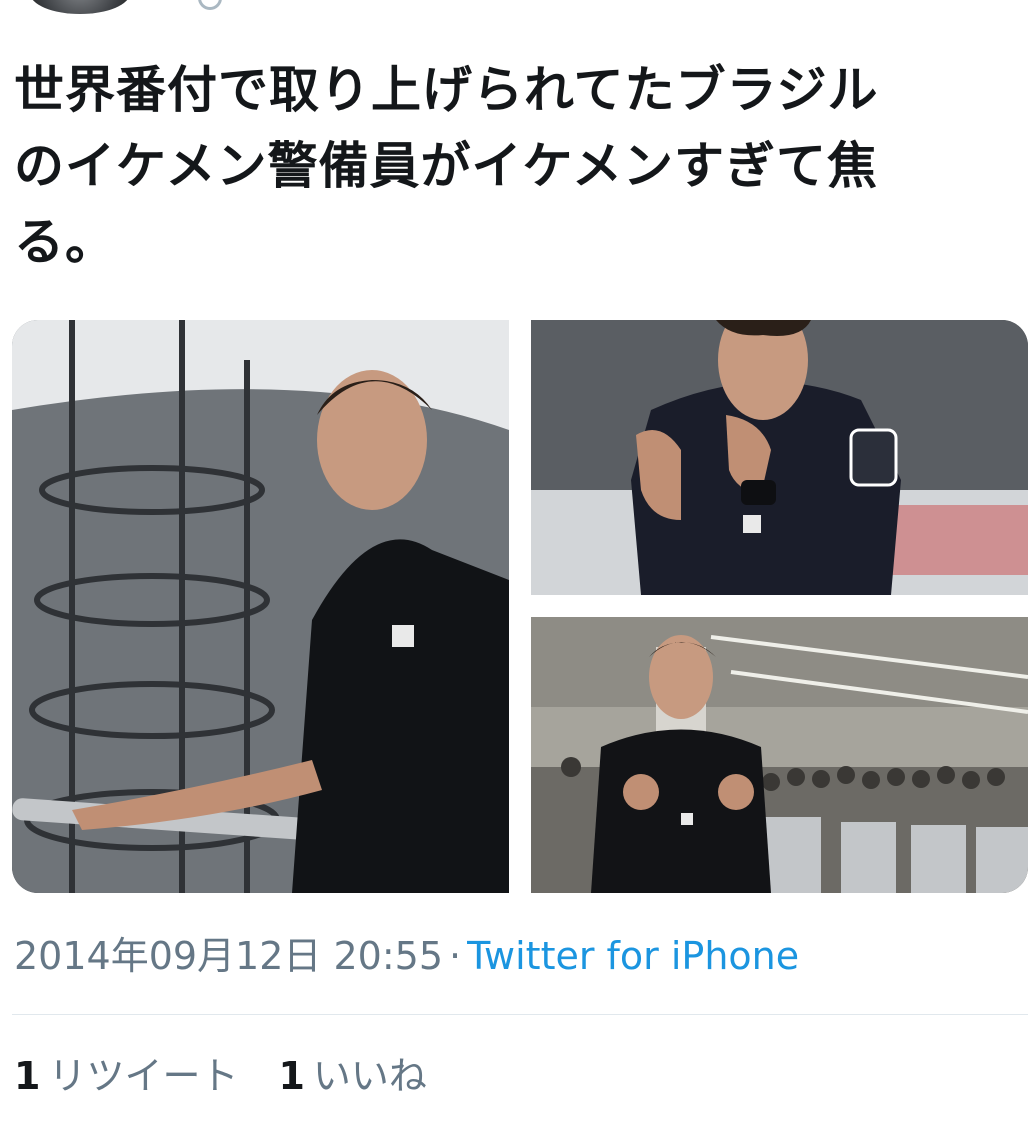  What do you see at coordinates (370, 1076) in the screenshot?
I see `like-label: いいね` at bounding box center [370, 1076].